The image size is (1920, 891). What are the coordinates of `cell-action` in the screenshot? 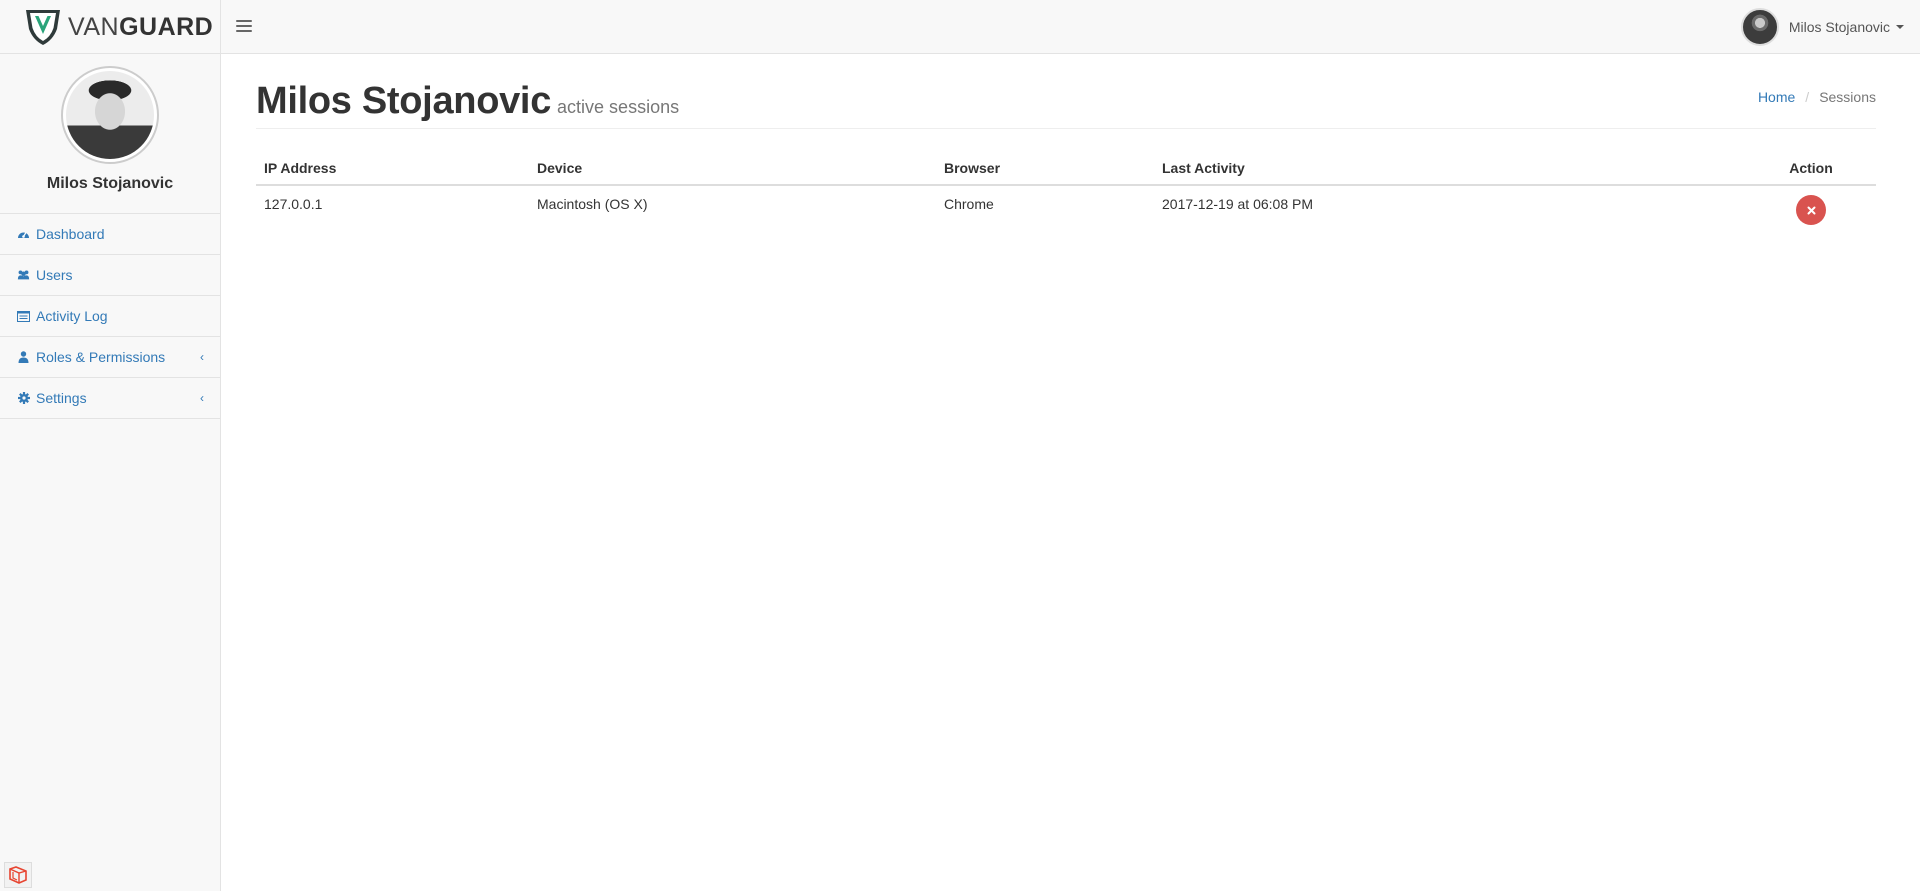 It's located at (1811, 205).